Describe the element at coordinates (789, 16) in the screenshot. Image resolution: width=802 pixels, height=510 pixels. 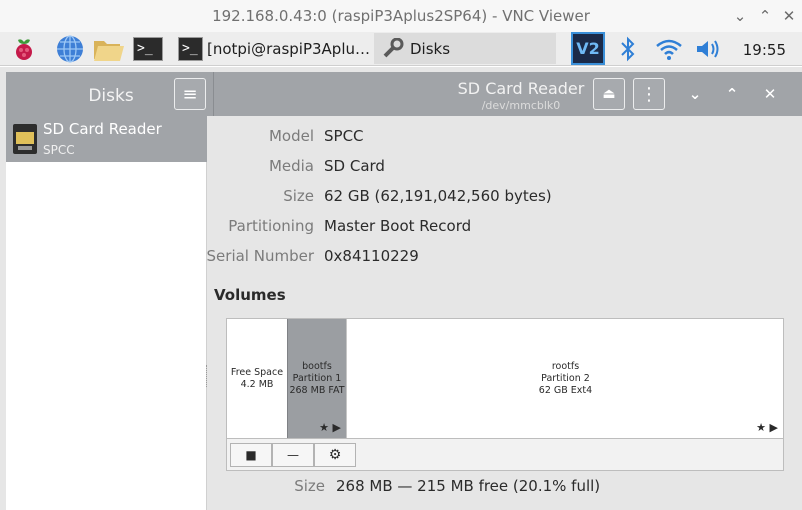
I see `vnc-close-button: ✕` at that location.